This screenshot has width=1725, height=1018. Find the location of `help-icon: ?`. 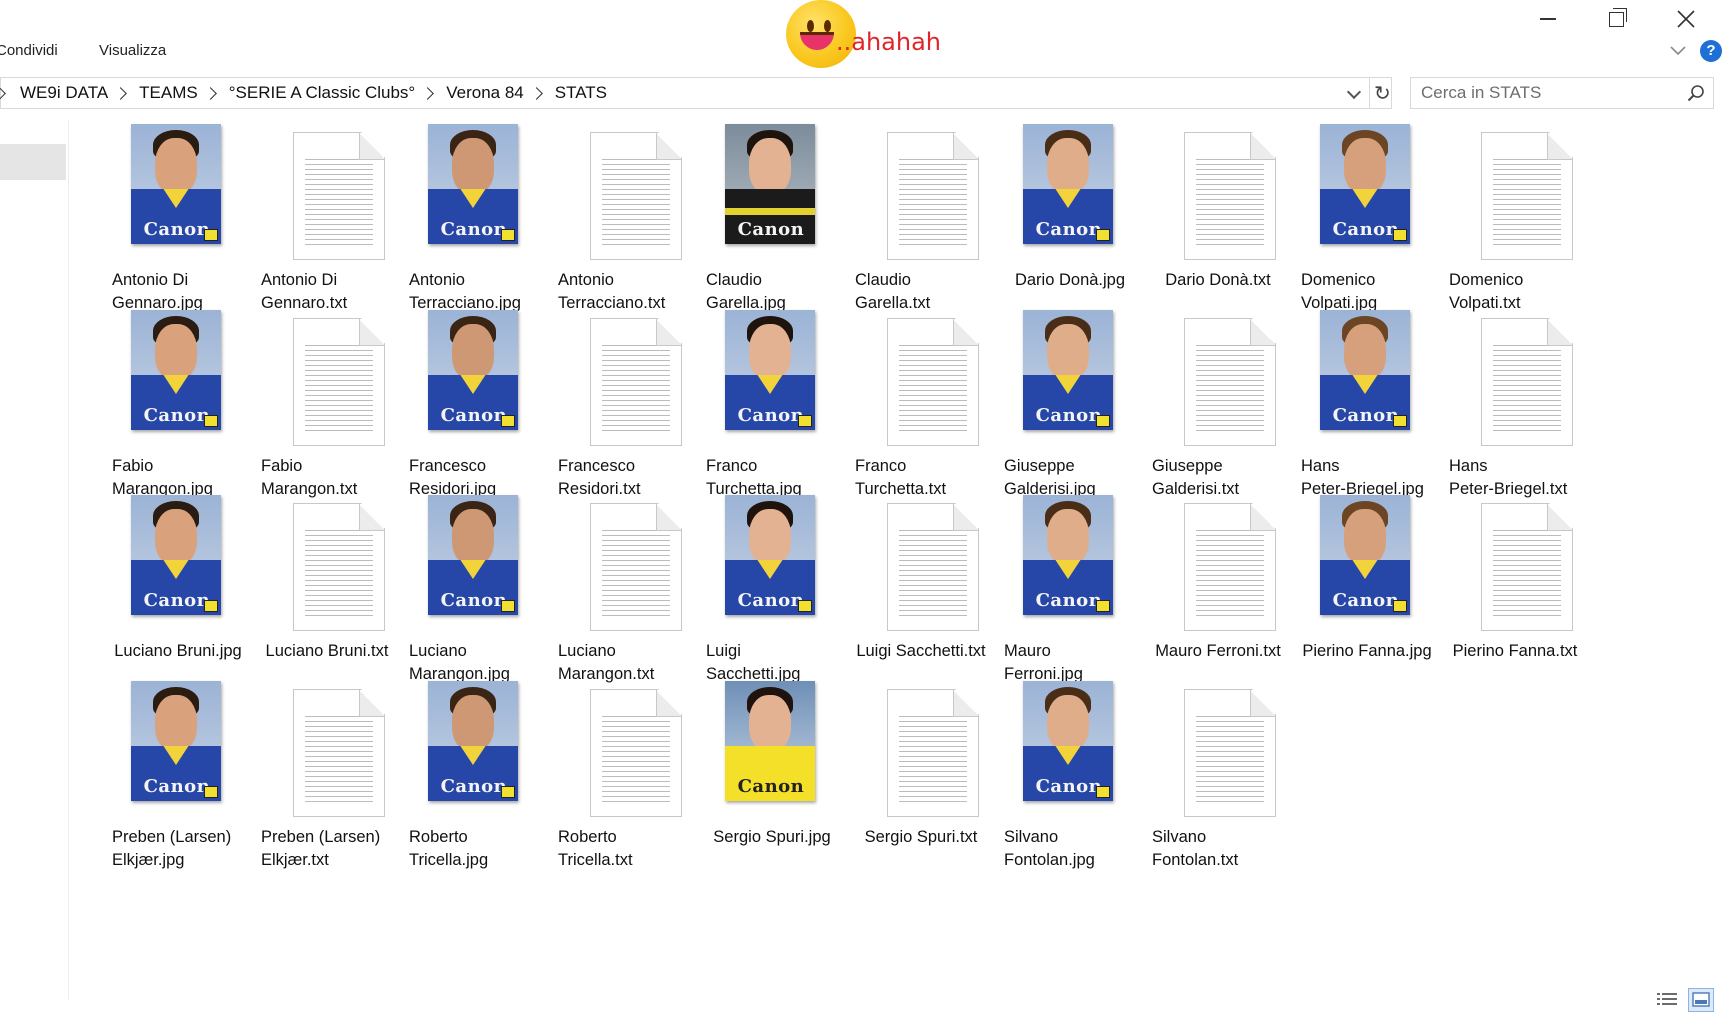

help-icon: ? is located at coordinates (1711, 51).